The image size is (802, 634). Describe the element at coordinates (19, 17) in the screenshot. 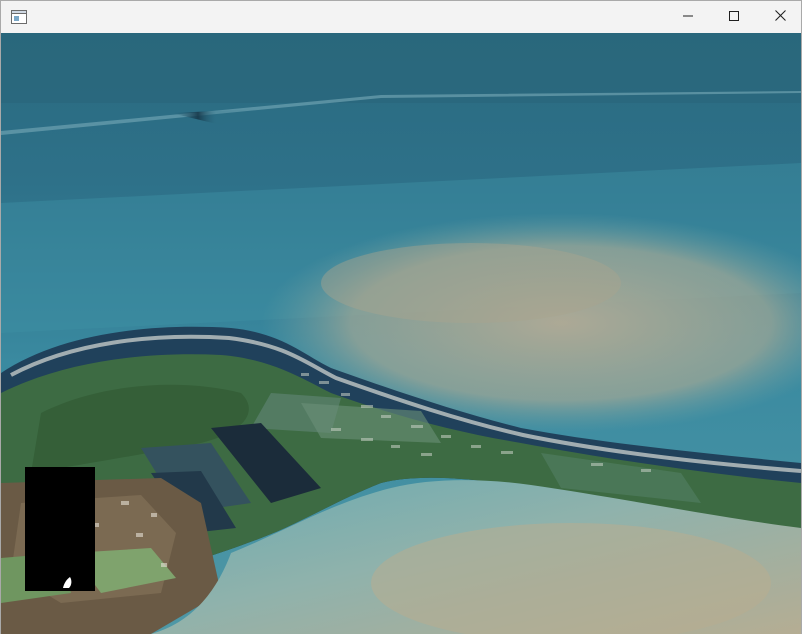

I see `window-app-icon` at that location.